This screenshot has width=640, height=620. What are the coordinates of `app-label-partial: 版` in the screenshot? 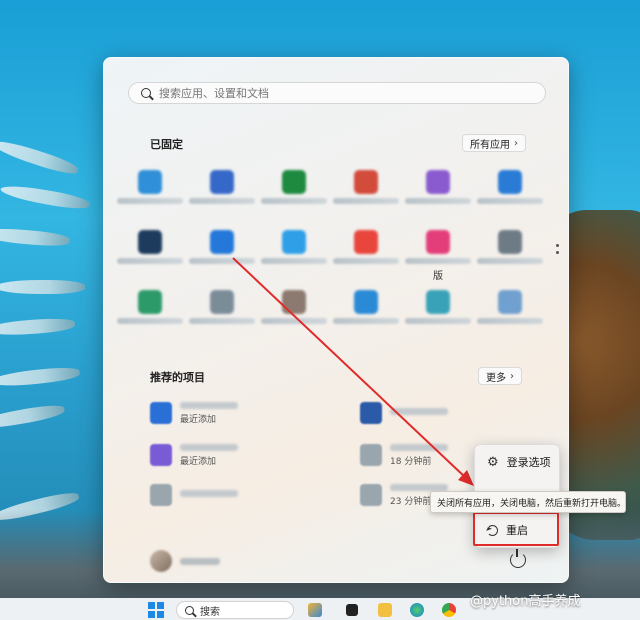 It's located at (438, 276).